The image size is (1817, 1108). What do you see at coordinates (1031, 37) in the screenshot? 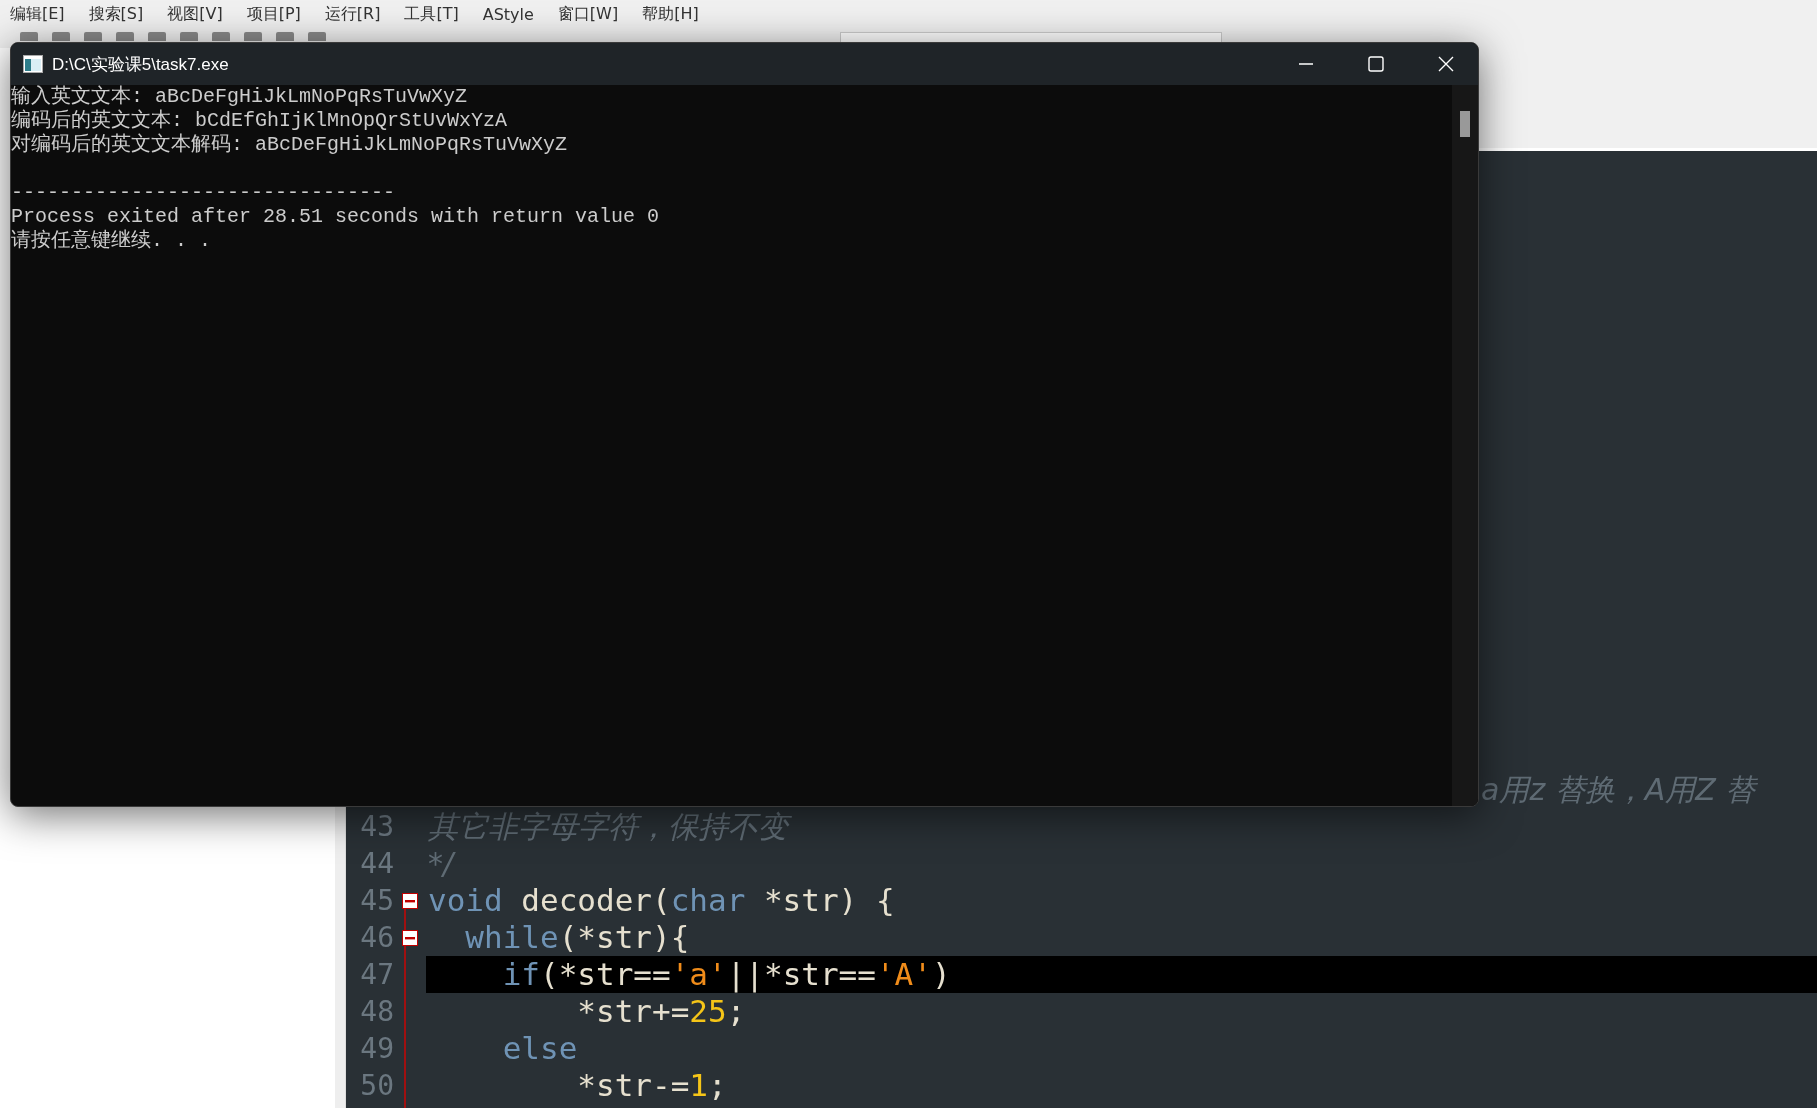
I see `toolbar-dropdown` at bounding box center [1031, 37].